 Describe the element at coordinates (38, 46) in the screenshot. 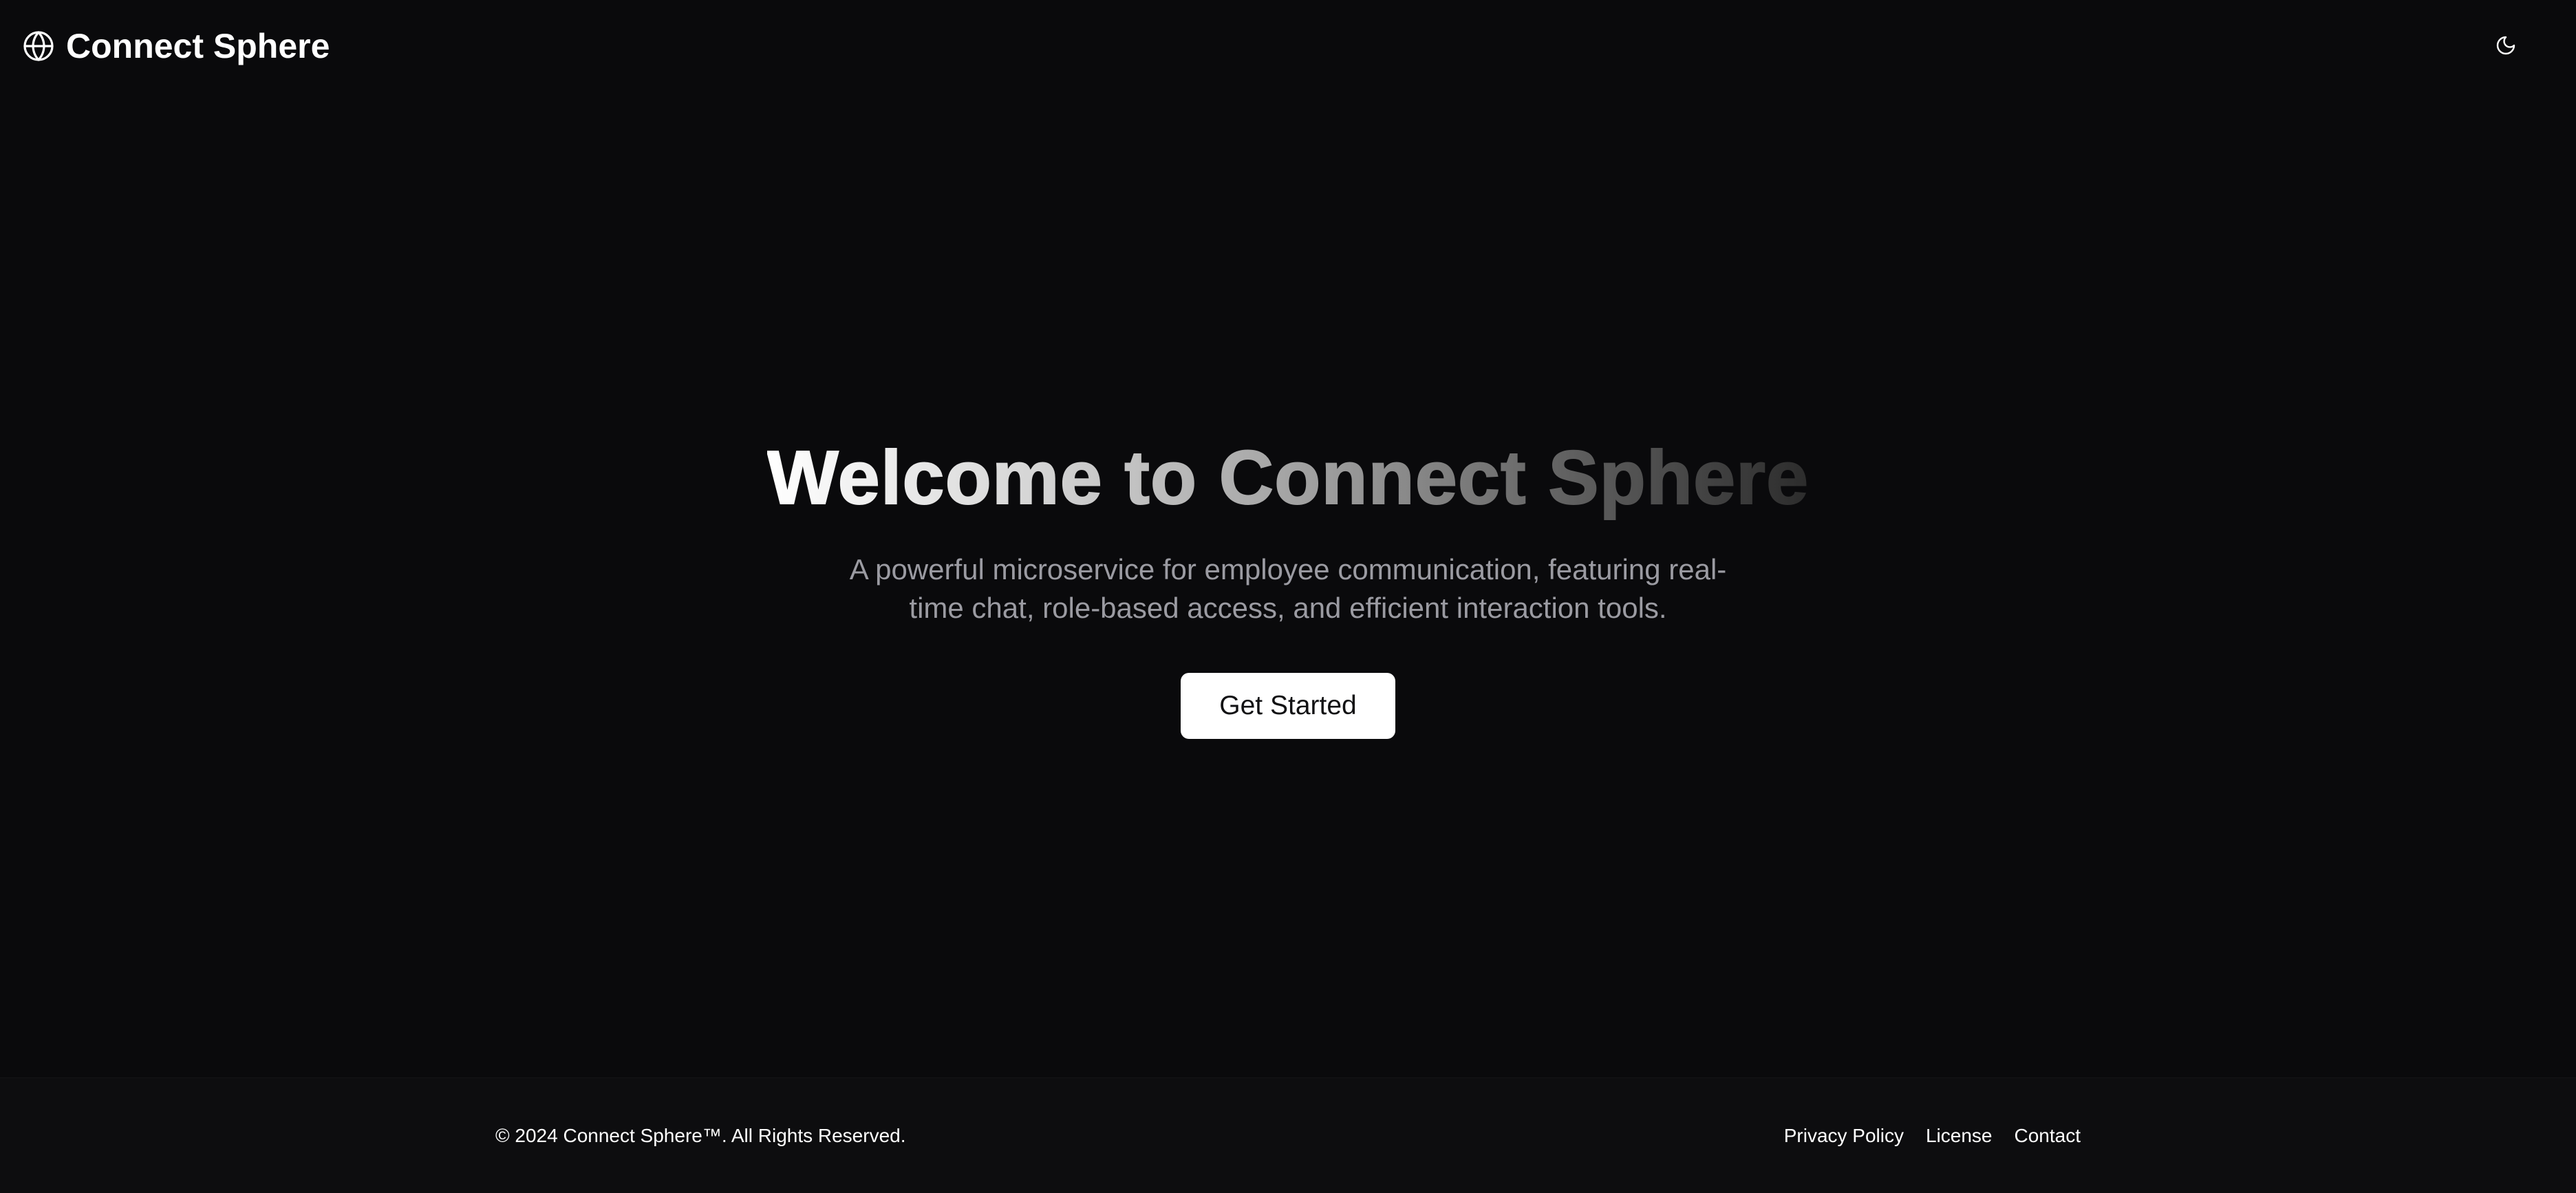

I see `globe-icon` at that location.